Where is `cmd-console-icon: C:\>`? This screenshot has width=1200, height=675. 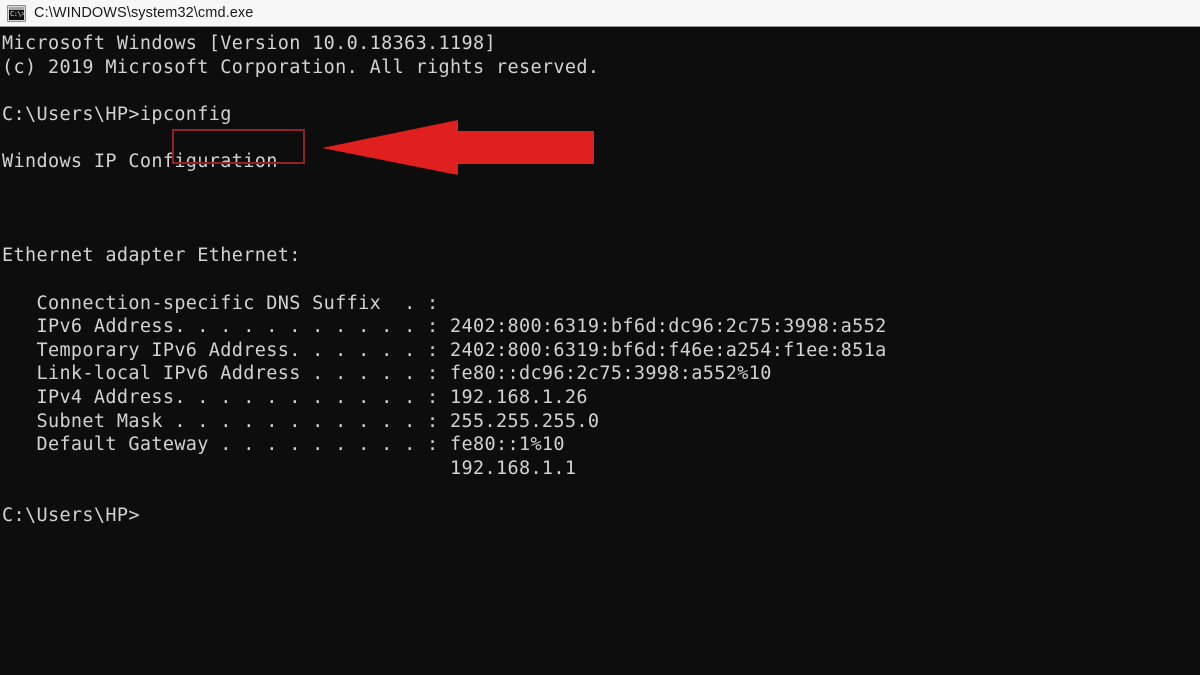
cmd-console-icon: C:\> is located at coordinates (16, 13).